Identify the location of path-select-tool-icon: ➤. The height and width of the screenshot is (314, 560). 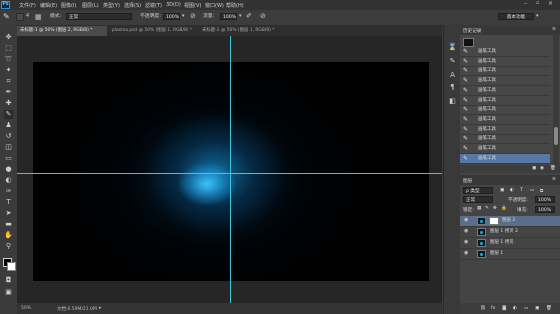
(8, 213).